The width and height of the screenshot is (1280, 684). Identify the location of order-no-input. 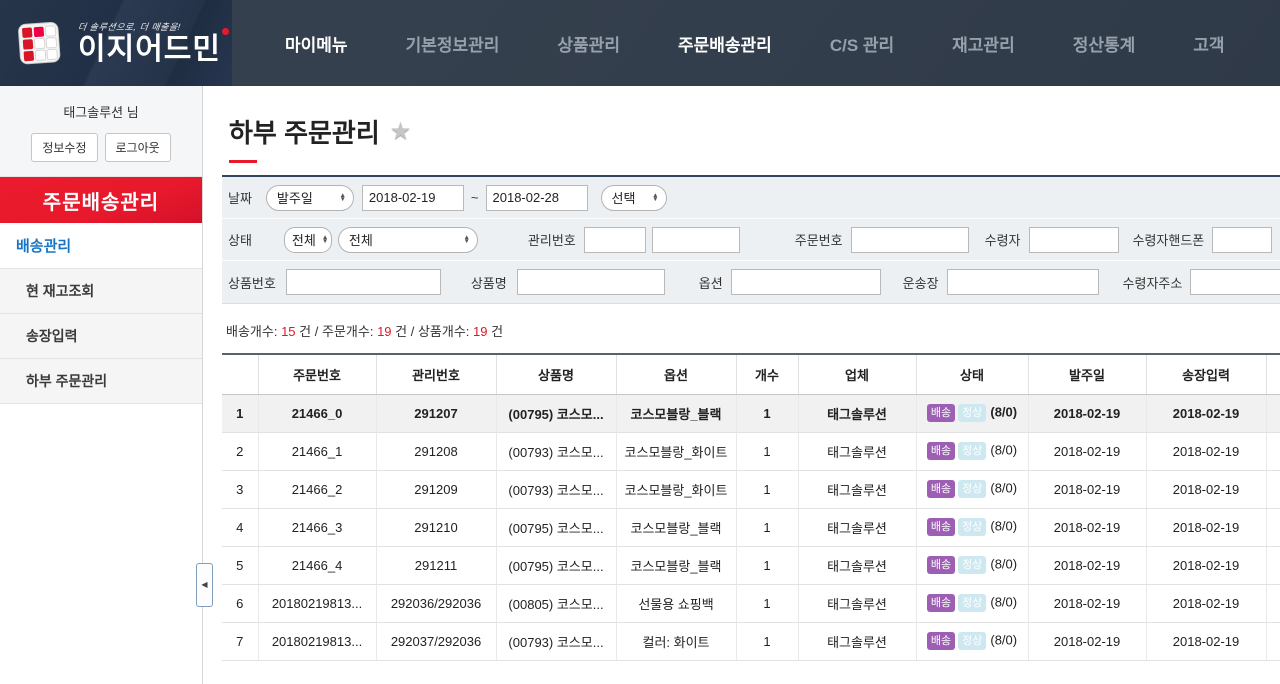
(909, 239).